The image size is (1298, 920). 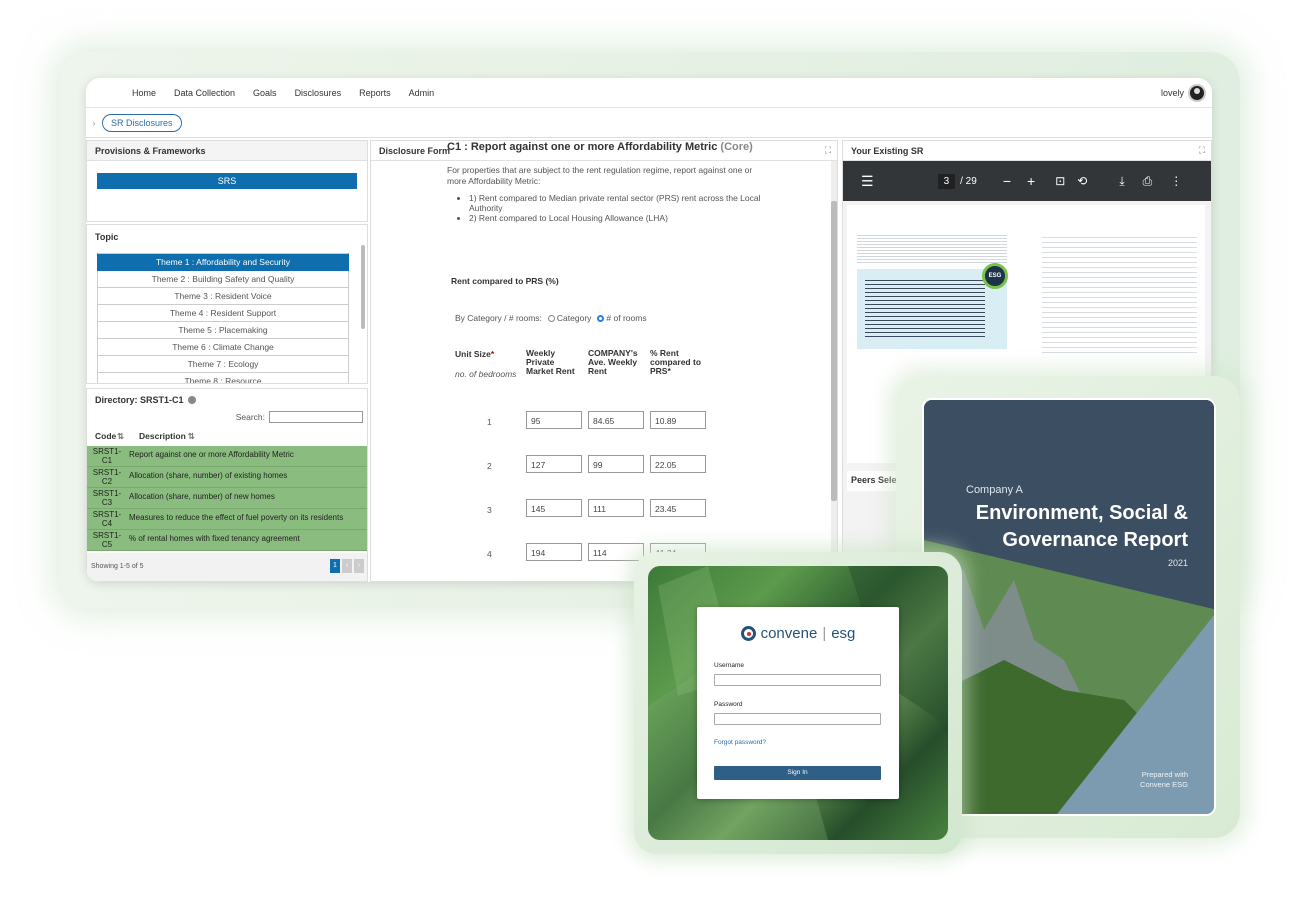 What do you see at coordinates (613, 362) in the screenshot?
I see `col-company-rent: COMPANY's Ave. Weekly Rent` at bounding box center [613, 362].